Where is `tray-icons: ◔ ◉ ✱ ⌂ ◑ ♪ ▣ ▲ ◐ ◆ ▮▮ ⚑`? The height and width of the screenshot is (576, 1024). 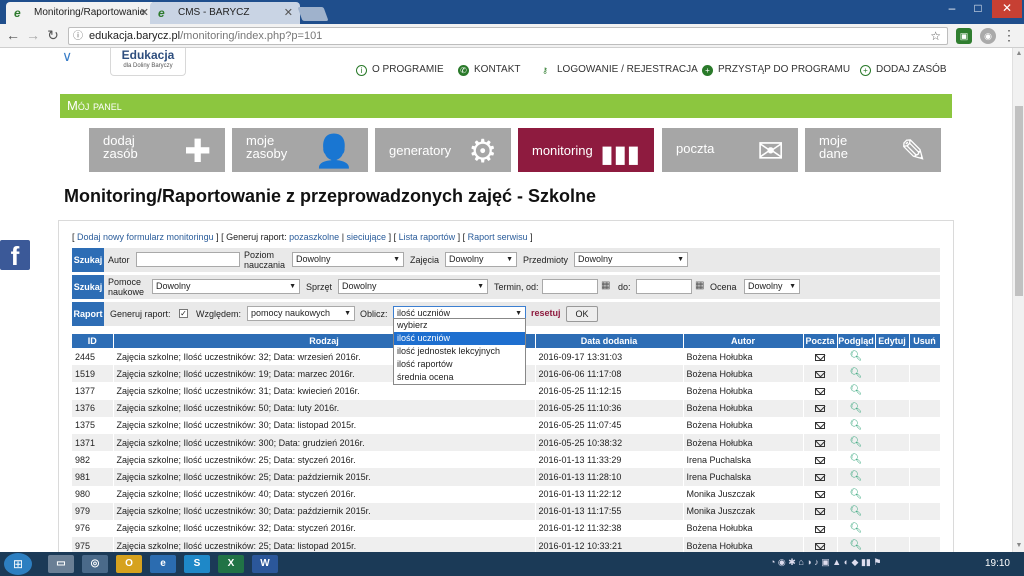 tray-icons: ◔ ◉ ✱ ⌂ ◑ ♪ ▣ ▲ ◐ ◆ ▮▮ ⚑ is located at coordinates (825, 562).